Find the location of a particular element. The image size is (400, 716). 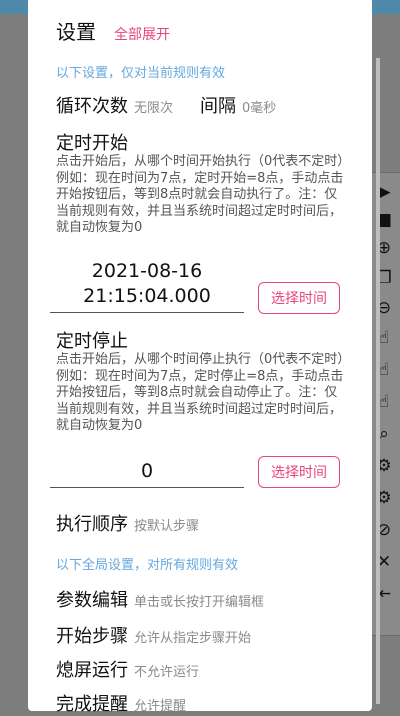

collapse-icon: ⇤ is located at coordinates (384, 594).